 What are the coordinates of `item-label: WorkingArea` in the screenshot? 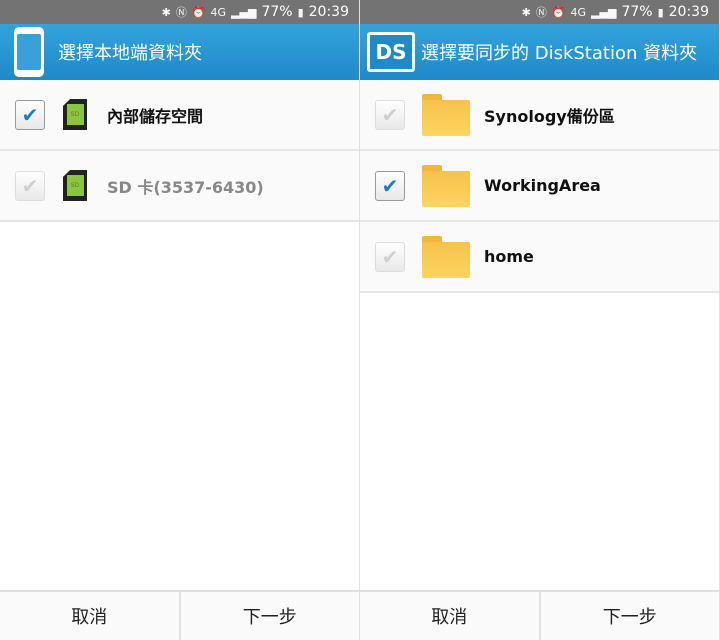 It's located at (542, 185).